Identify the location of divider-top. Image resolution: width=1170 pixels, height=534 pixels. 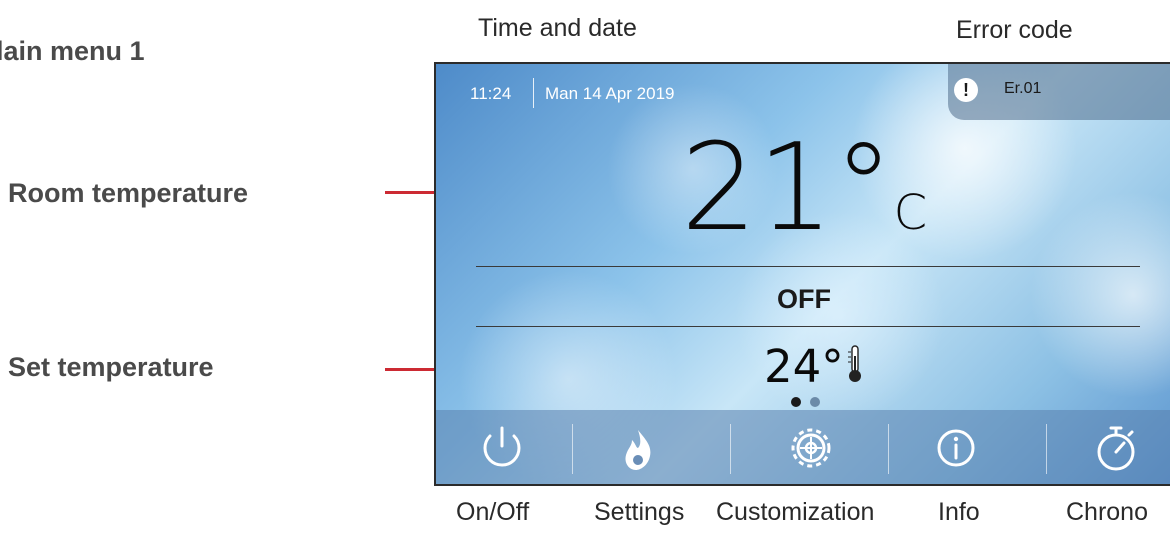
(808, 266).